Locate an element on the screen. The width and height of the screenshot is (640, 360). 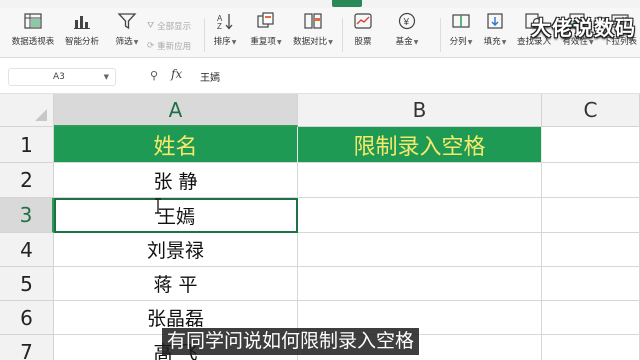
filter-icon is located at coordinates (127, 21).